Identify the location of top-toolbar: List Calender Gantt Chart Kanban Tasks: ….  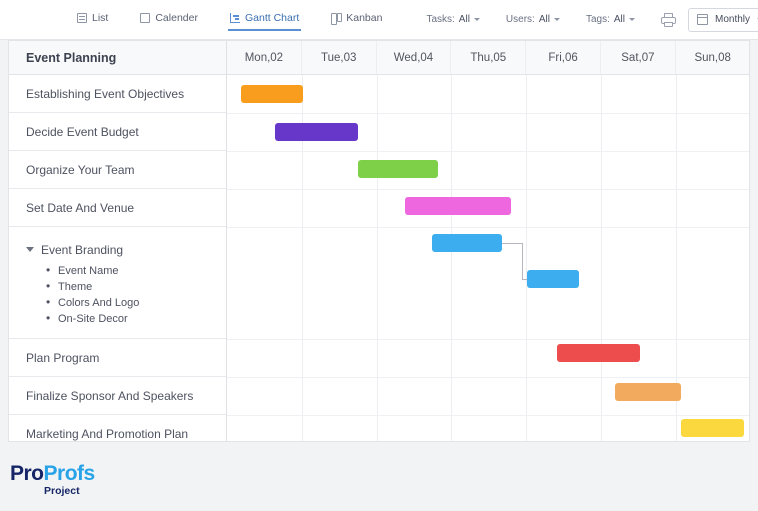
(379, 20).